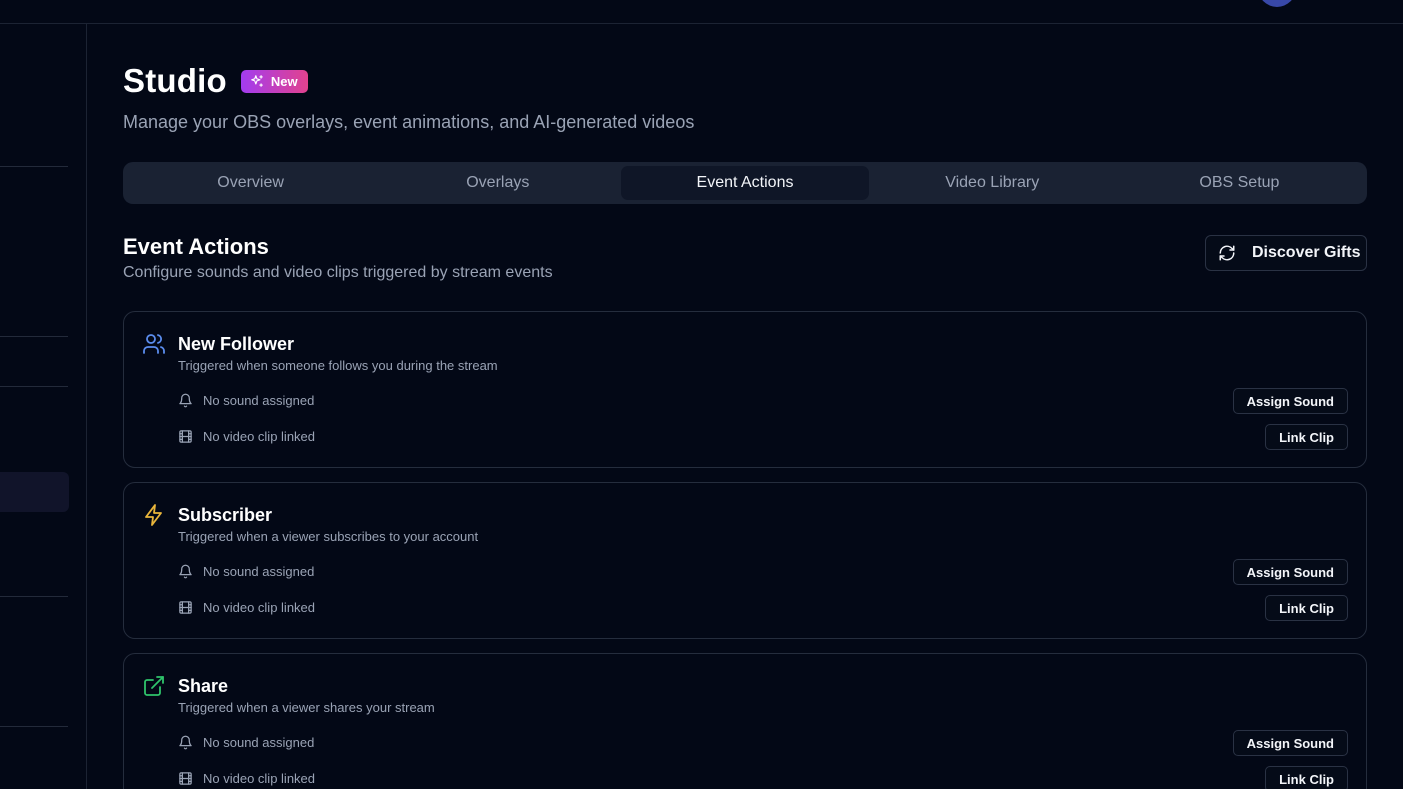 Image resolution: width=1403 pixels, height=789 pixels. What do you see at coordinates (43, 406) in the screenshot?
I see `sidebar` at bounding box center [43, 406].